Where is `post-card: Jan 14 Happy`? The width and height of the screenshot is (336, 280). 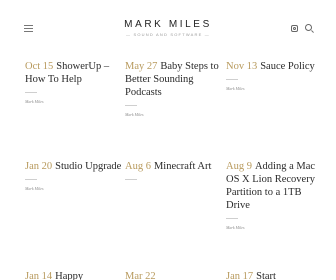 post-card: Jan 14 Happy is located at coordinates (74, 275).